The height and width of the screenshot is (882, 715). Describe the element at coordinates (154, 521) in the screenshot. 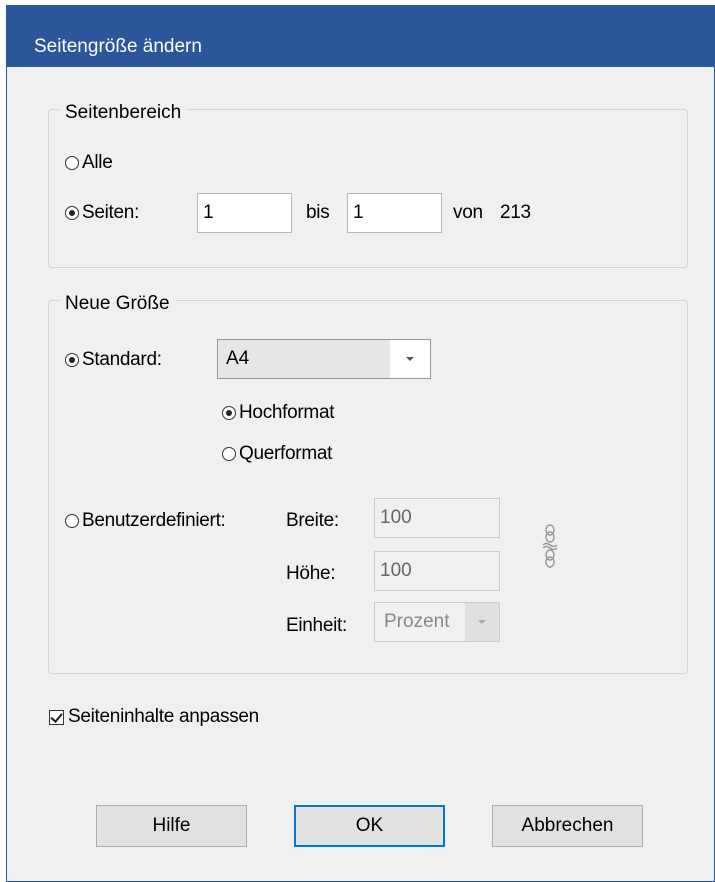

I see `custom-label: Benutzerdefiniert:` at that location.